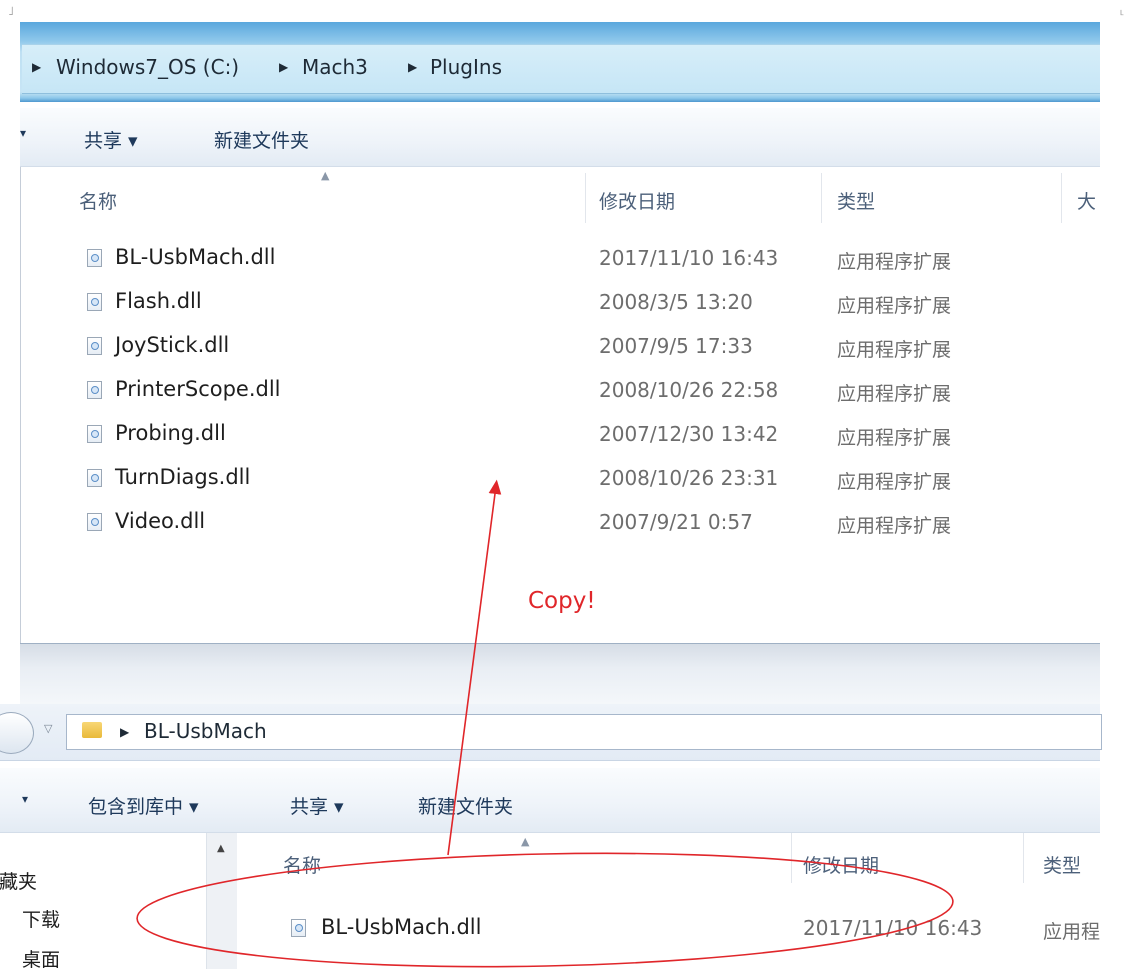  What do you see at coordinates (676, 522) in the screenshot?
I see `file-date: 2007/9/21 0:57` at bounding box center [676, 522].